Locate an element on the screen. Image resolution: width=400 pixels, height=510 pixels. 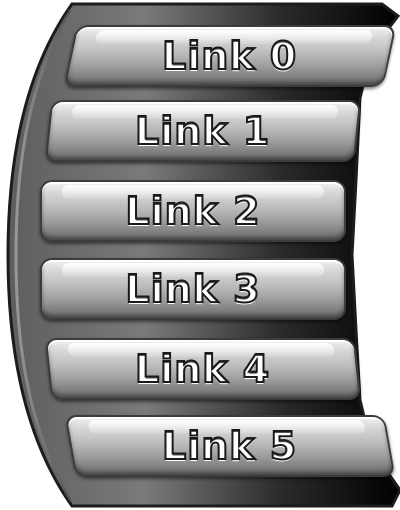
menu-link-4-label: Link 4 is located at coordinates (202, 369).